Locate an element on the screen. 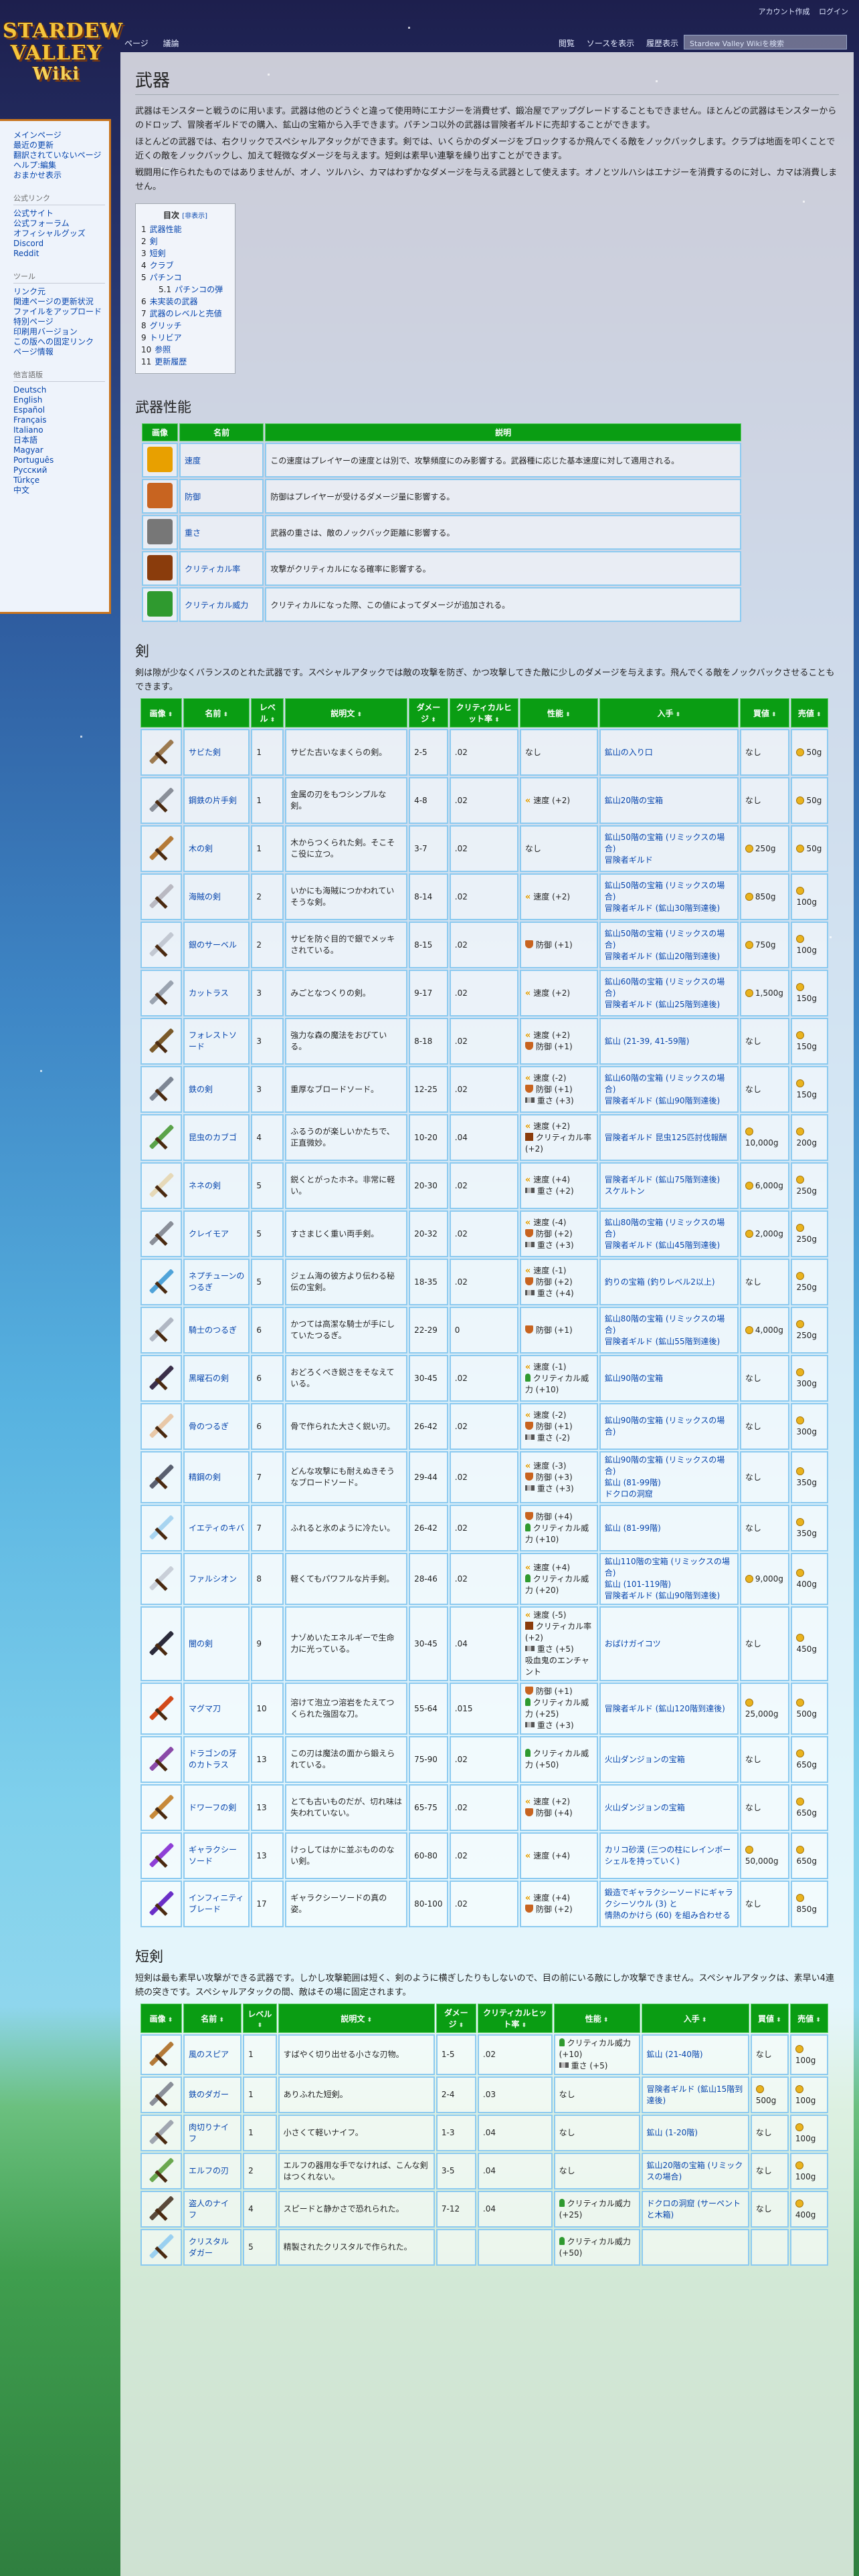  stat-name-link: 防御 is located at coordinates (193, 497).